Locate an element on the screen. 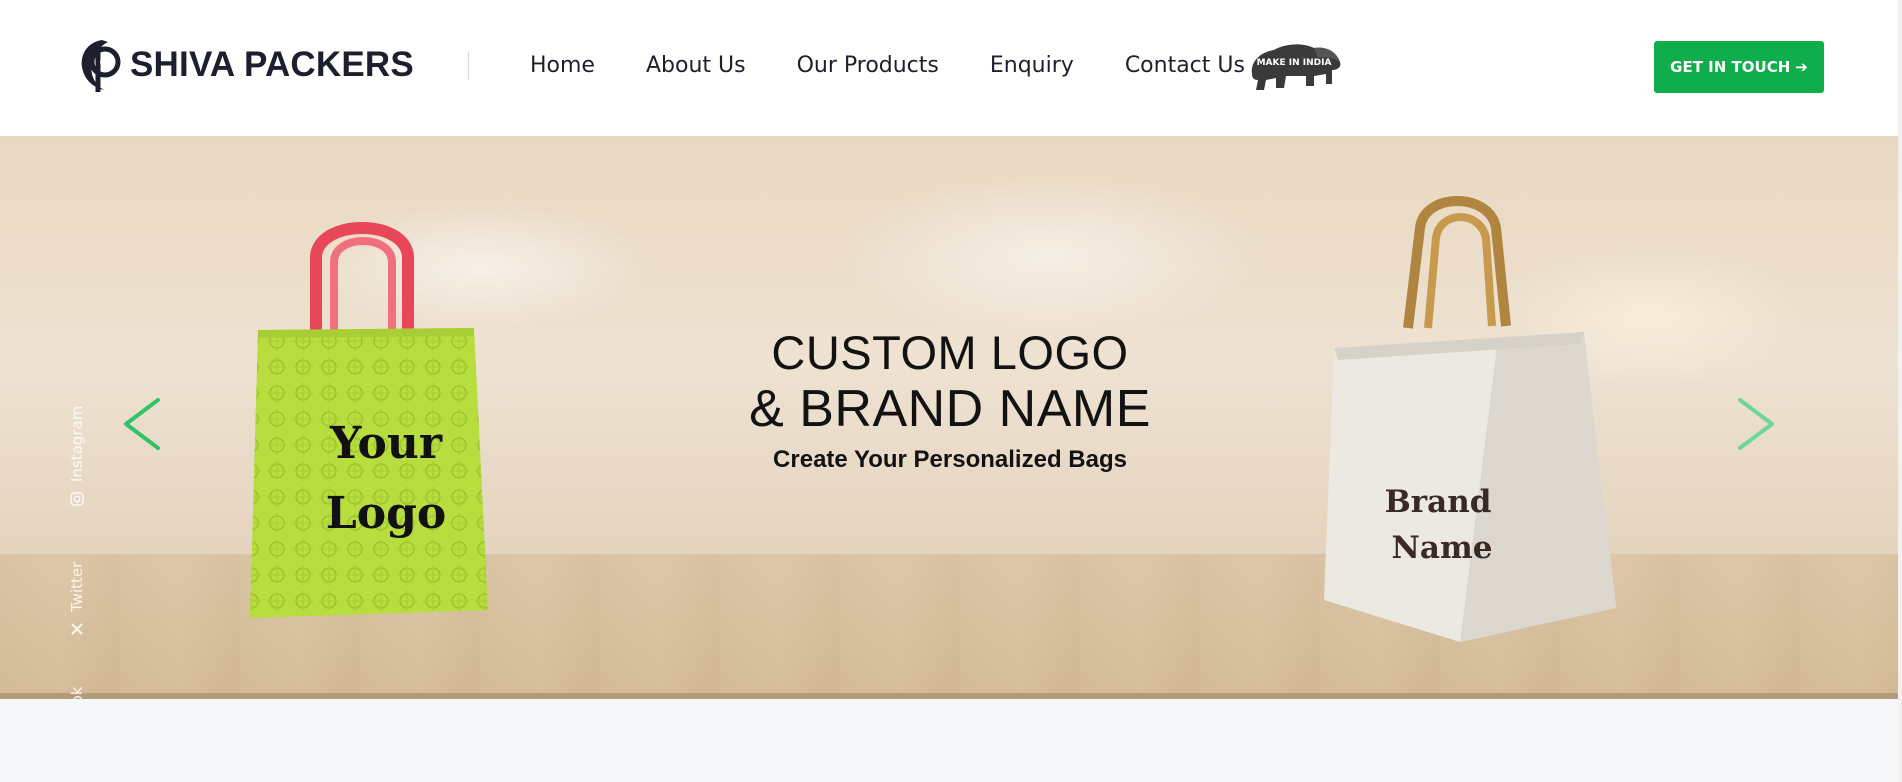 The height and width of the screenshot is (782, 1902). social-twitter: Twitter is located at coordinates (77, 599).